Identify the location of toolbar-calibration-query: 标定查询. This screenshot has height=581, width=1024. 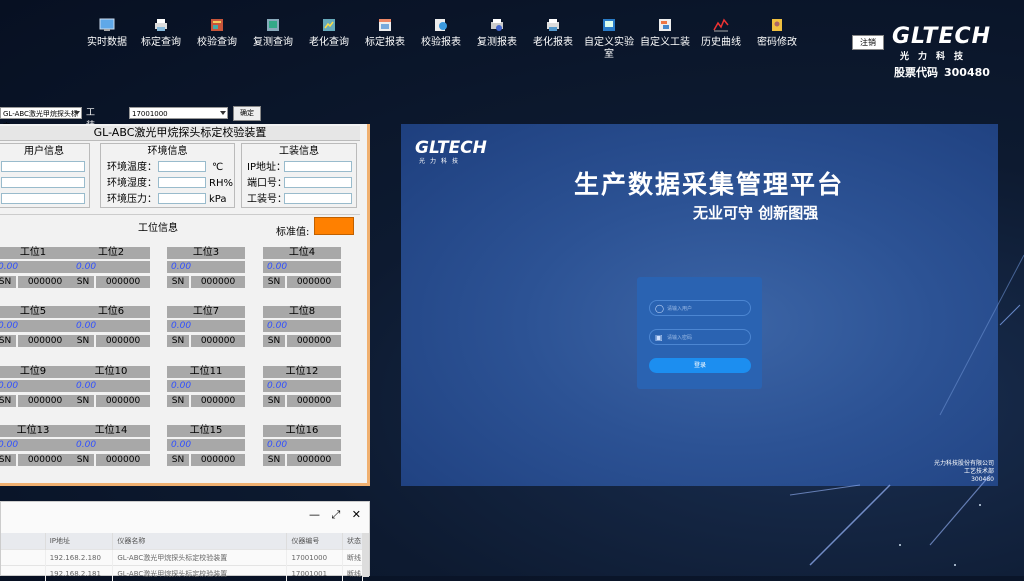
(161, 31).